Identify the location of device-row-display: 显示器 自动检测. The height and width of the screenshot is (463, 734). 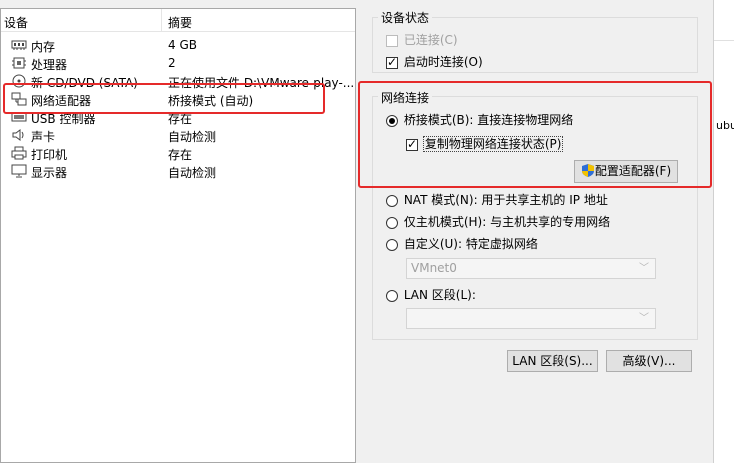
(178, 171).